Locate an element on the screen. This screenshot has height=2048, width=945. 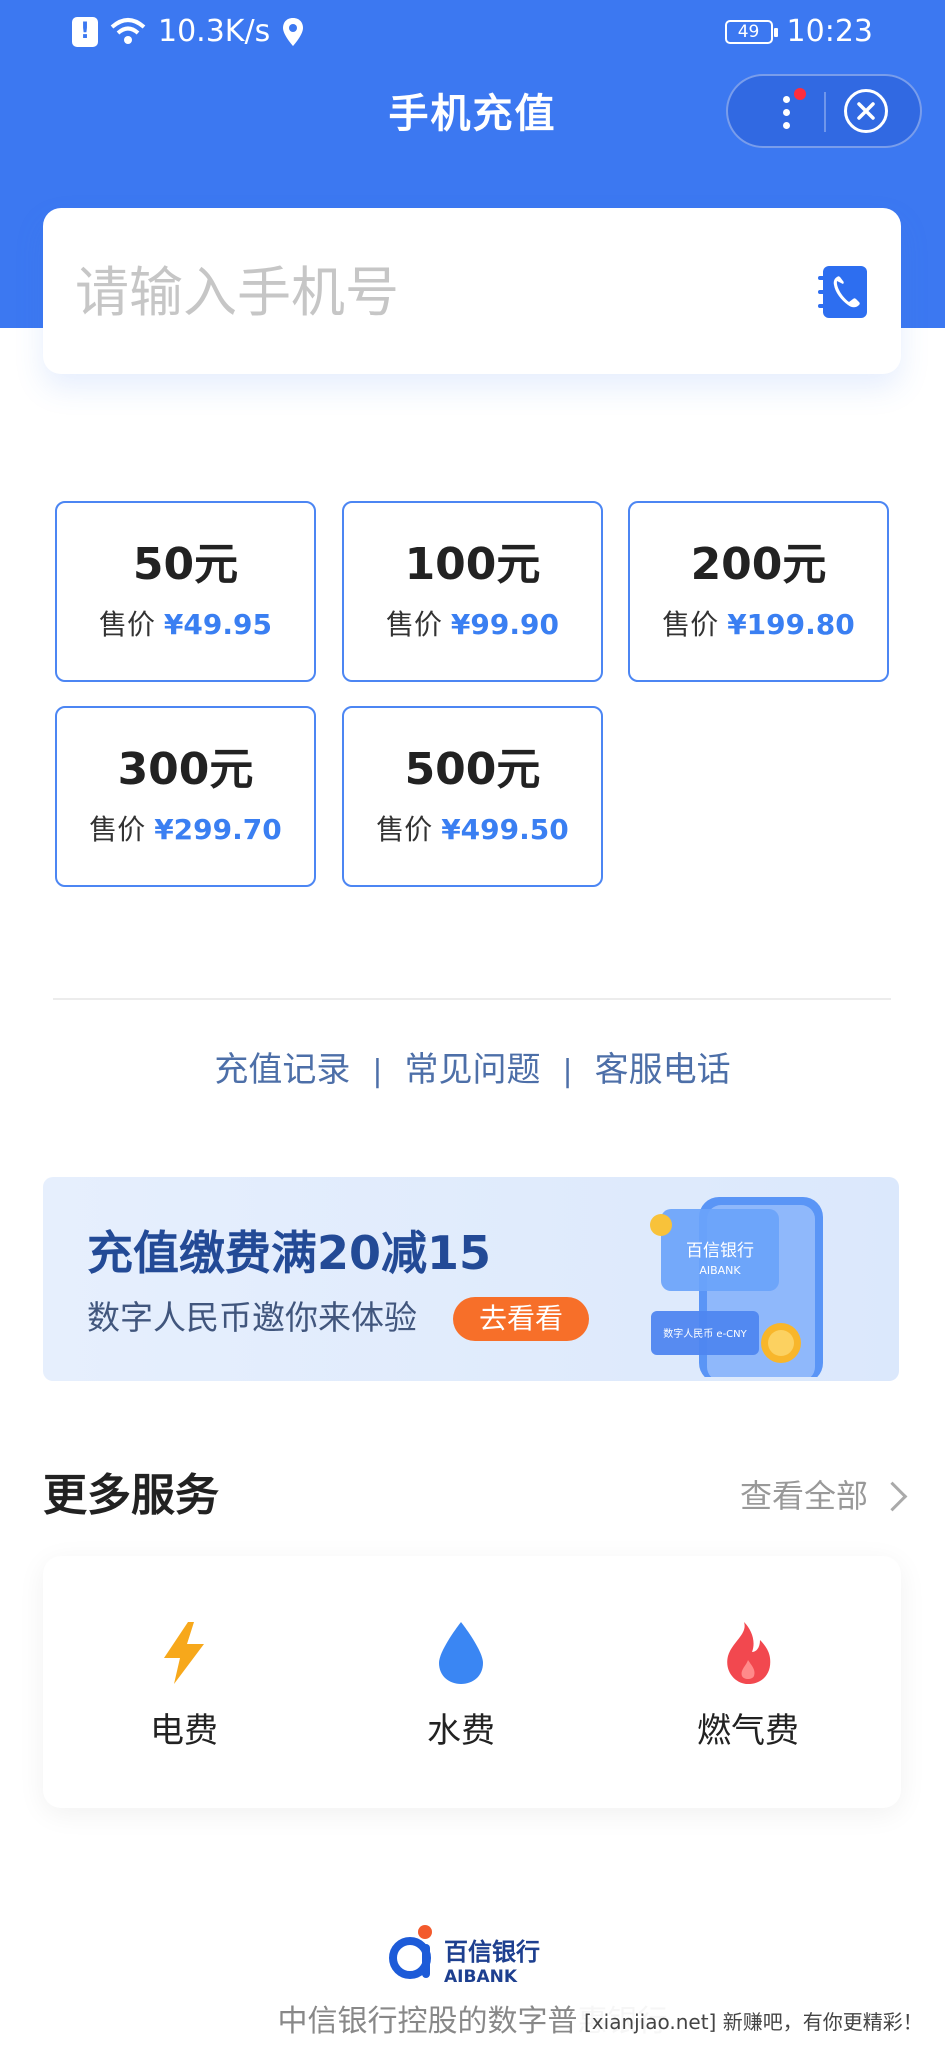
denomination-amount: 50元 is located at coordinates (185, 564).